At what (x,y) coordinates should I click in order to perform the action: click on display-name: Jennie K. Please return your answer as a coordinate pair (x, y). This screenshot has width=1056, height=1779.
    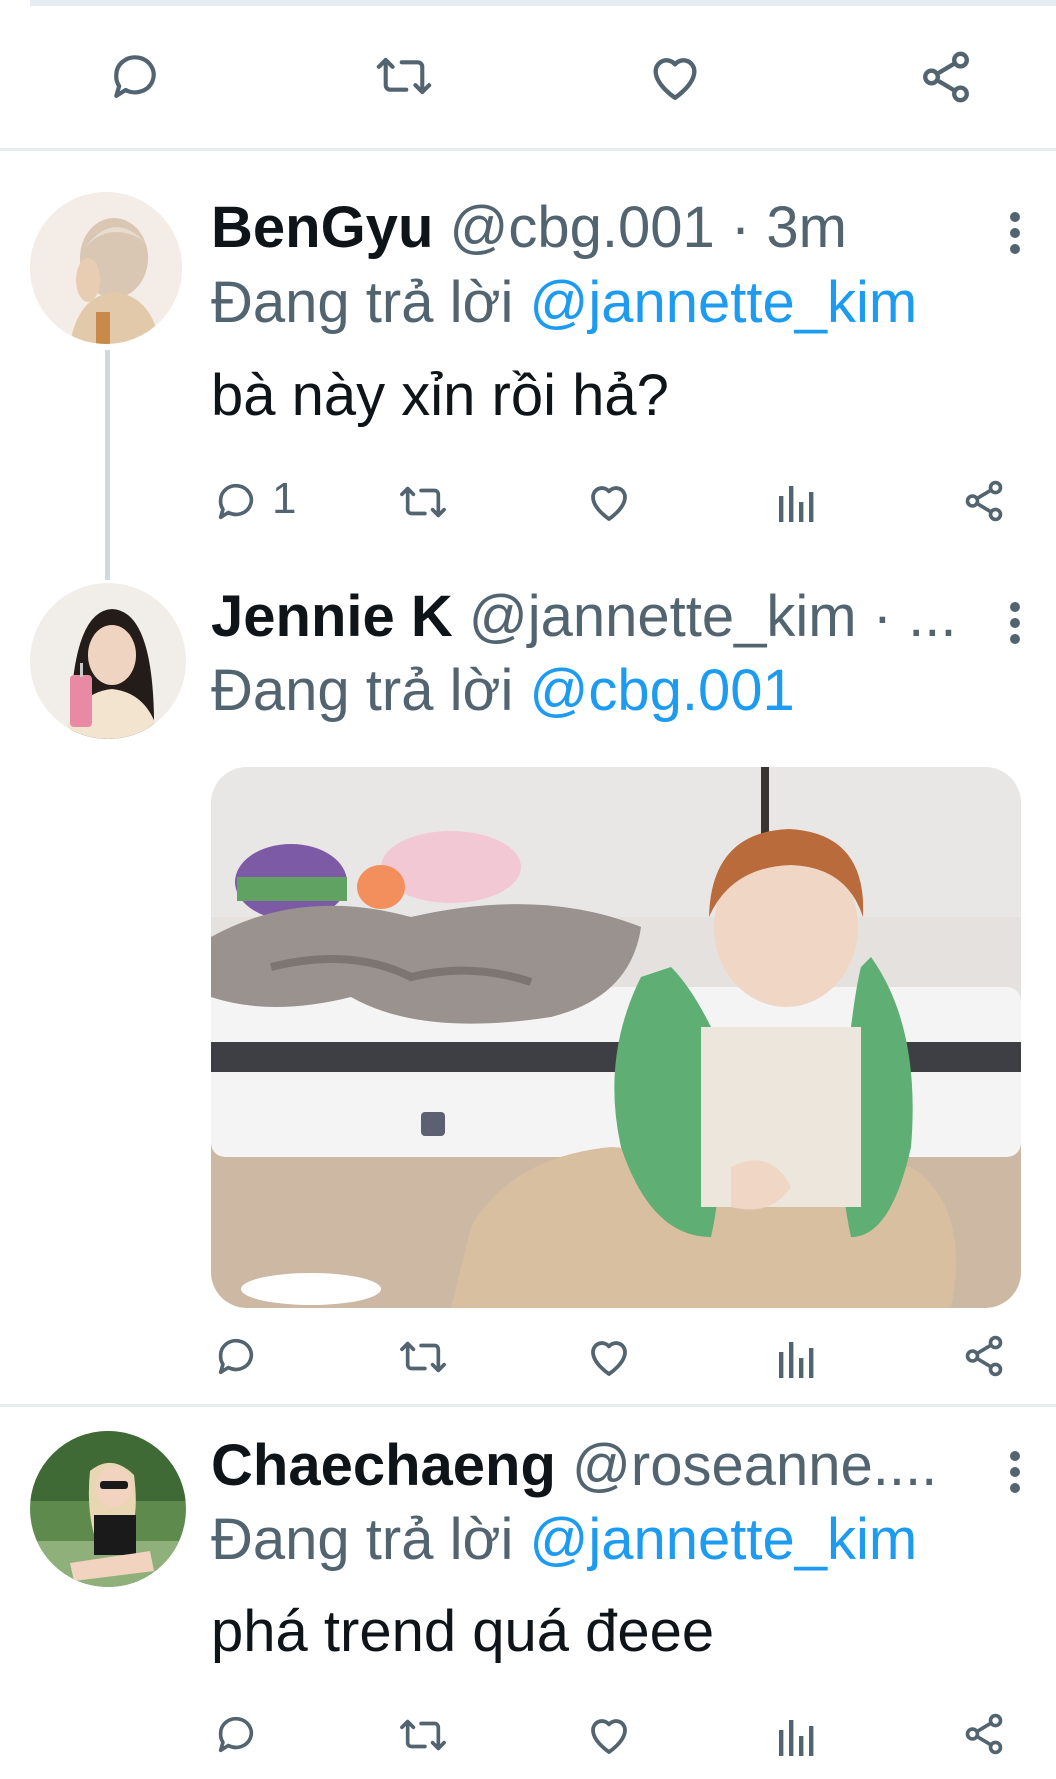
    Looking at the image, I should click on (332, 616).